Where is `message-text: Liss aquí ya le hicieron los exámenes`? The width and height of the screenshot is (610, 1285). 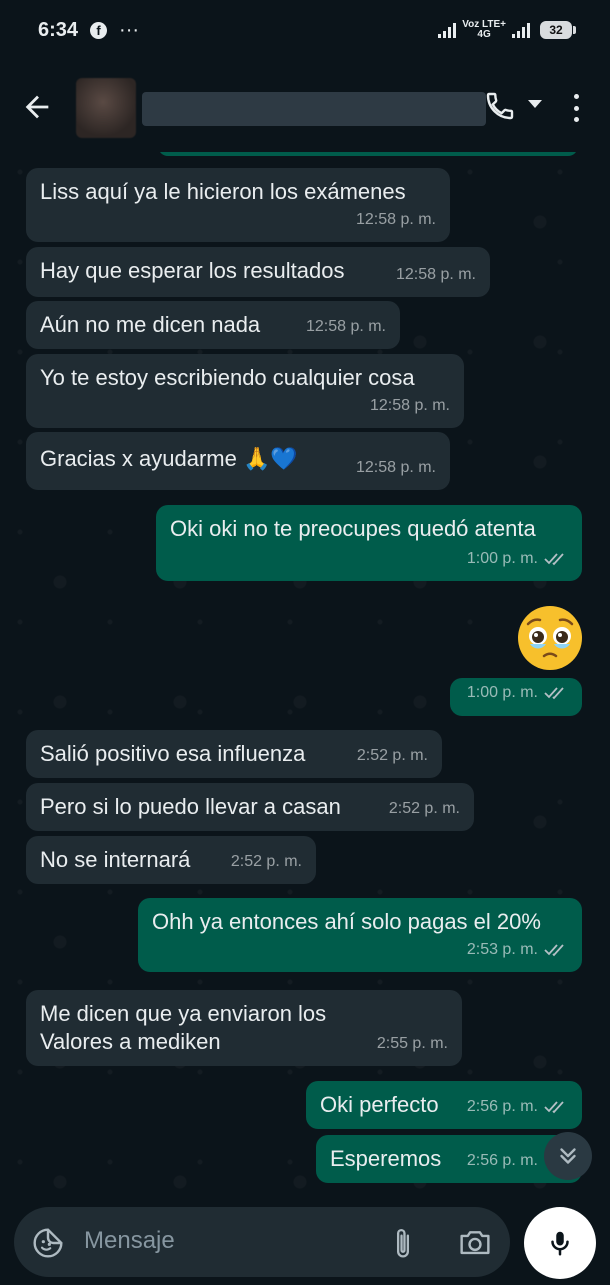 message-text: Liss aquí ya le hicieron los exámenes is located at coordinates (223, 191).